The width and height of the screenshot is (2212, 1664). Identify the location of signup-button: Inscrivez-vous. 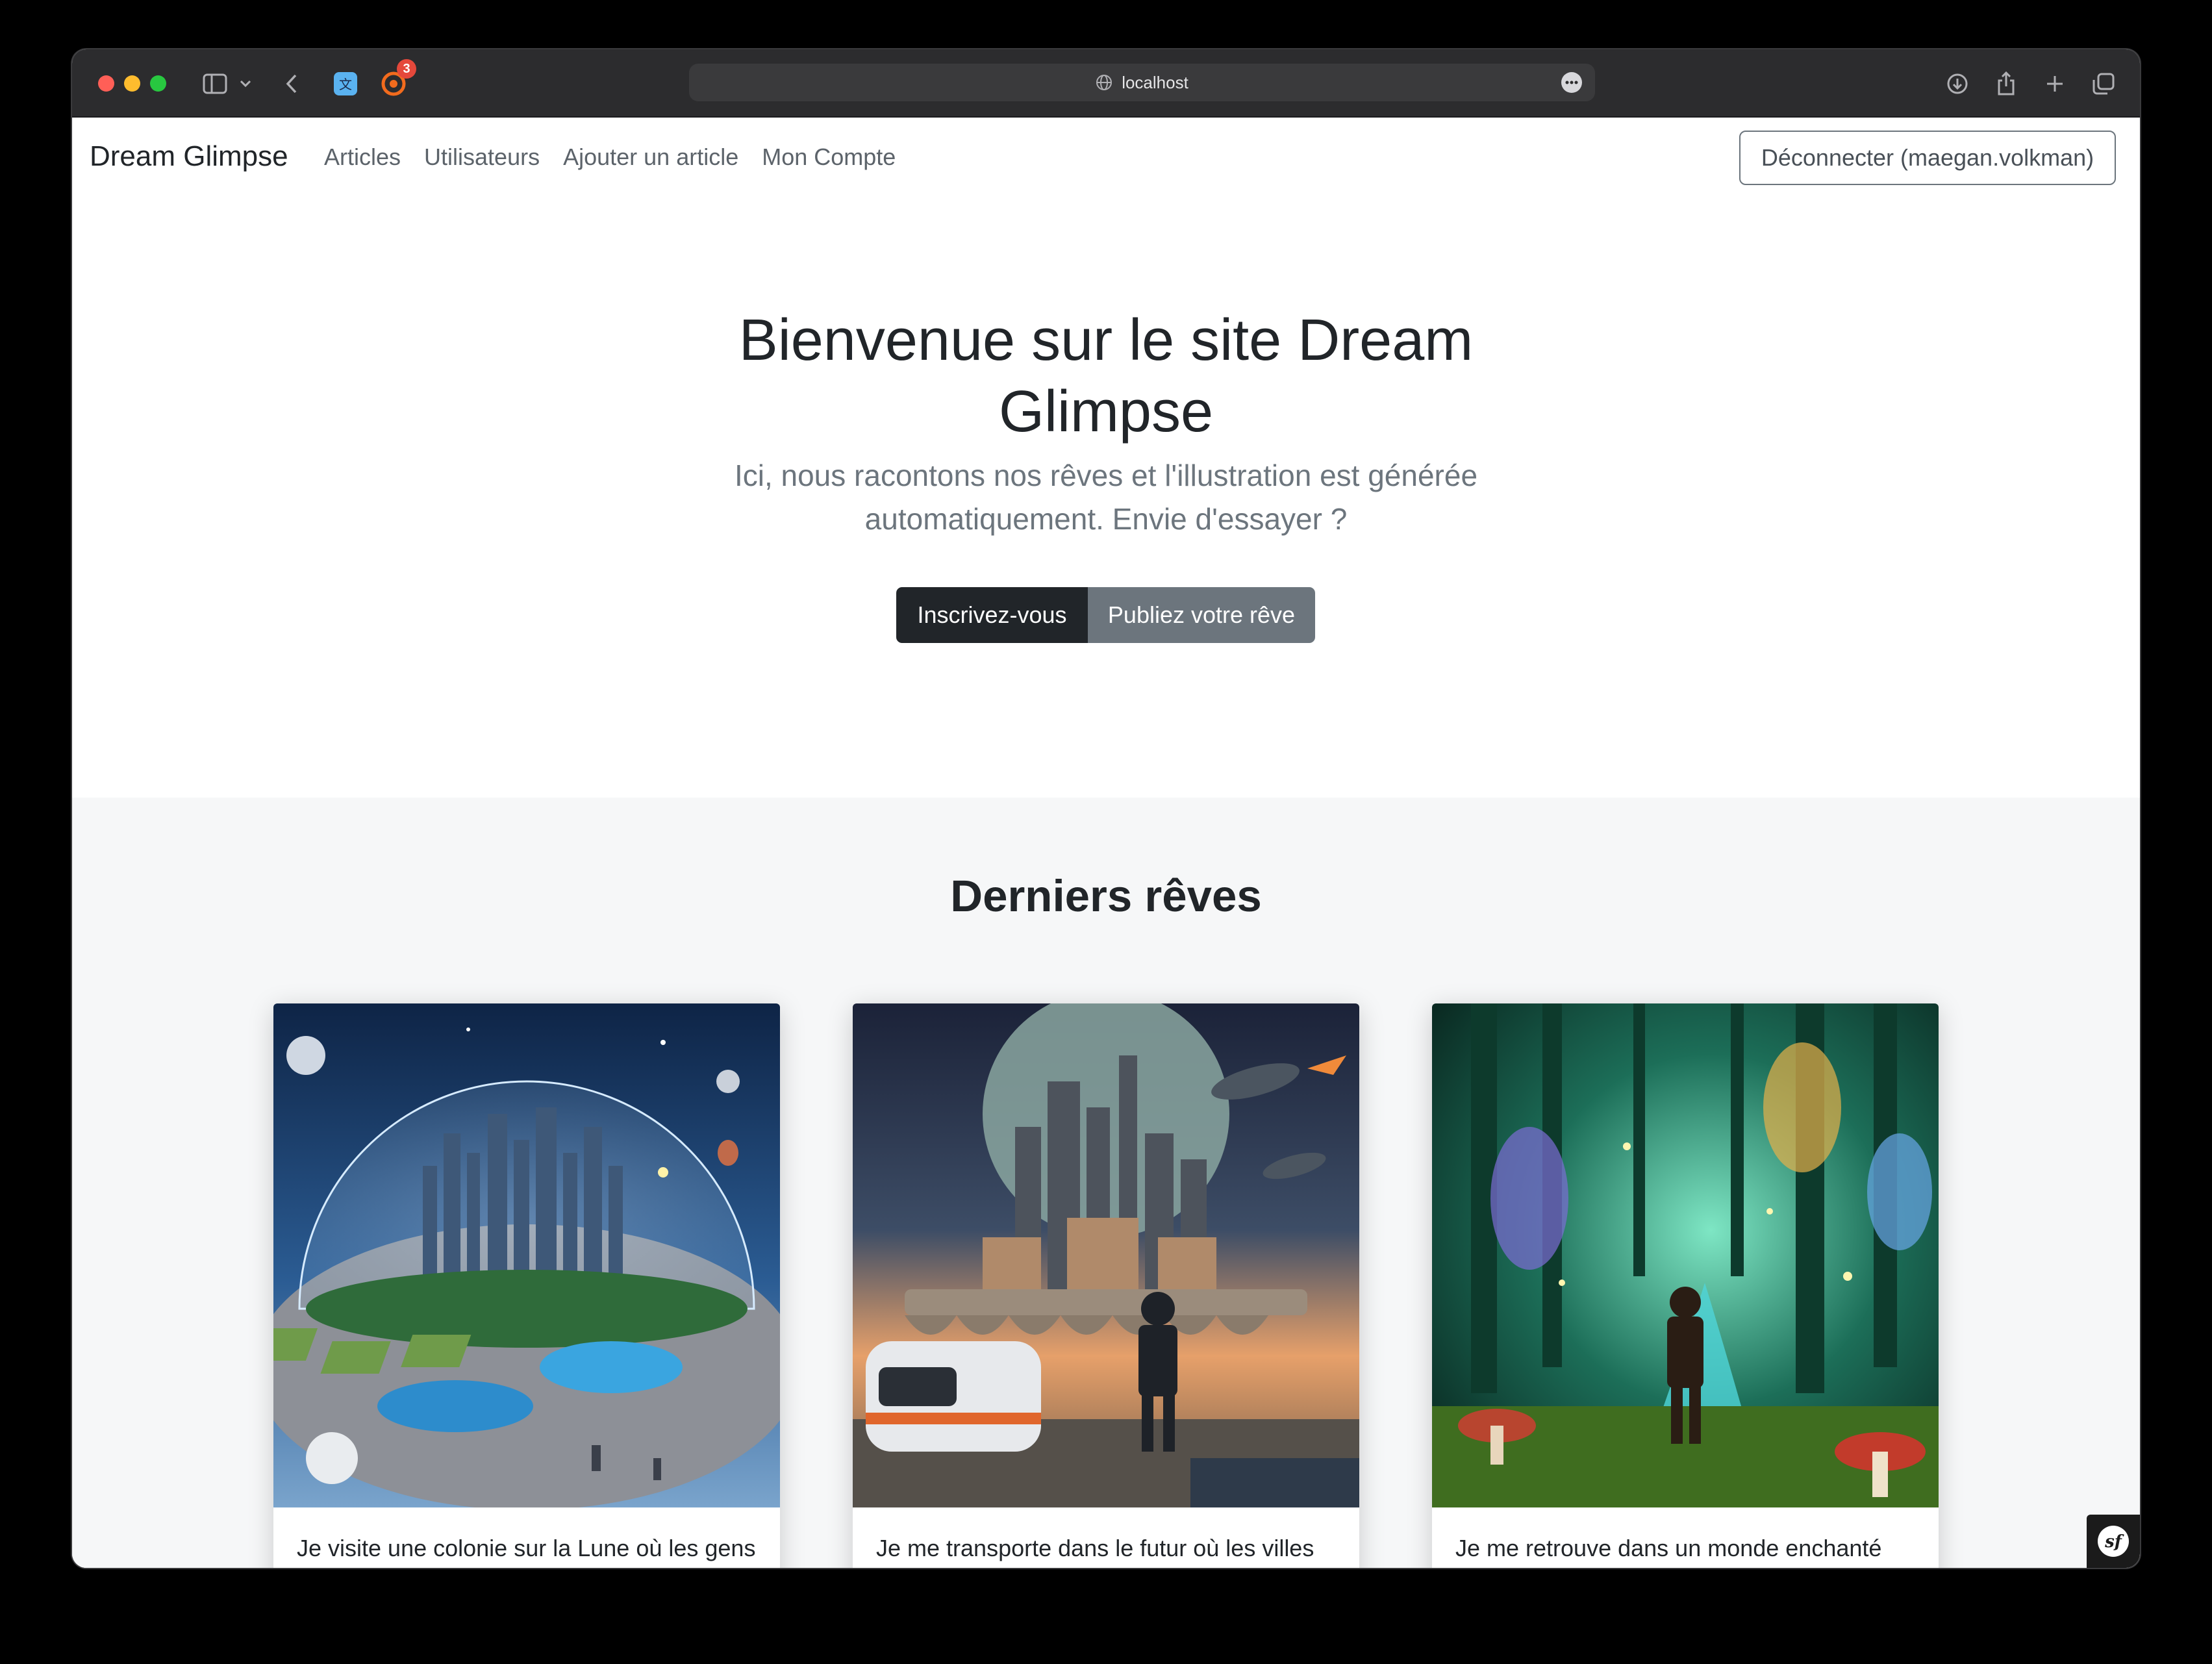
(992, 615).